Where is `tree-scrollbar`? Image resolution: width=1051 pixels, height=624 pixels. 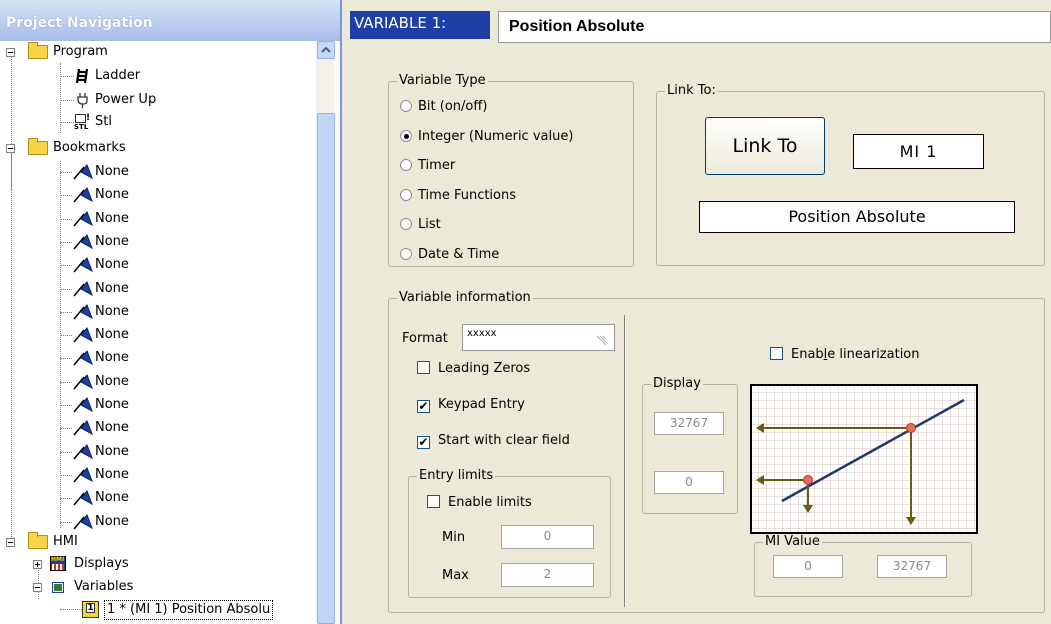 tree-scrollbar is located at coordinates (325, 332).